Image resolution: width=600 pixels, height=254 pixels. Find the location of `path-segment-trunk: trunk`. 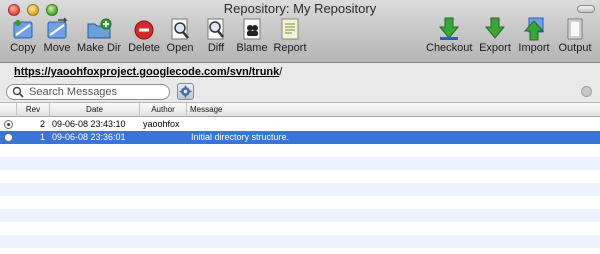

path-segment-trunk: trunk is located at coordinates (266, 72).